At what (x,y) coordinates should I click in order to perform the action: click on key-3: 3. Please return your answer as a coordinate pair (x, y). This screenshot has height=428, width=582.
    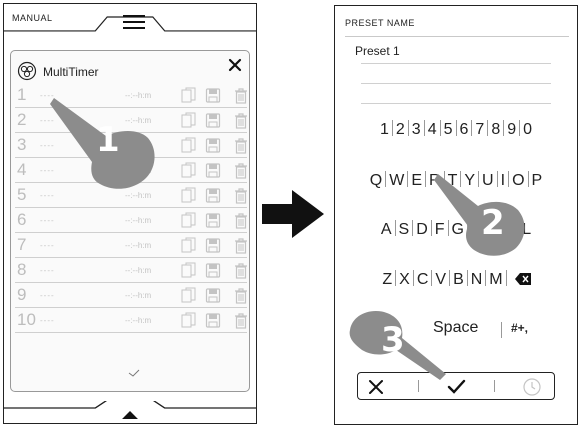
    Looking at the image, I should click on (416, 130).